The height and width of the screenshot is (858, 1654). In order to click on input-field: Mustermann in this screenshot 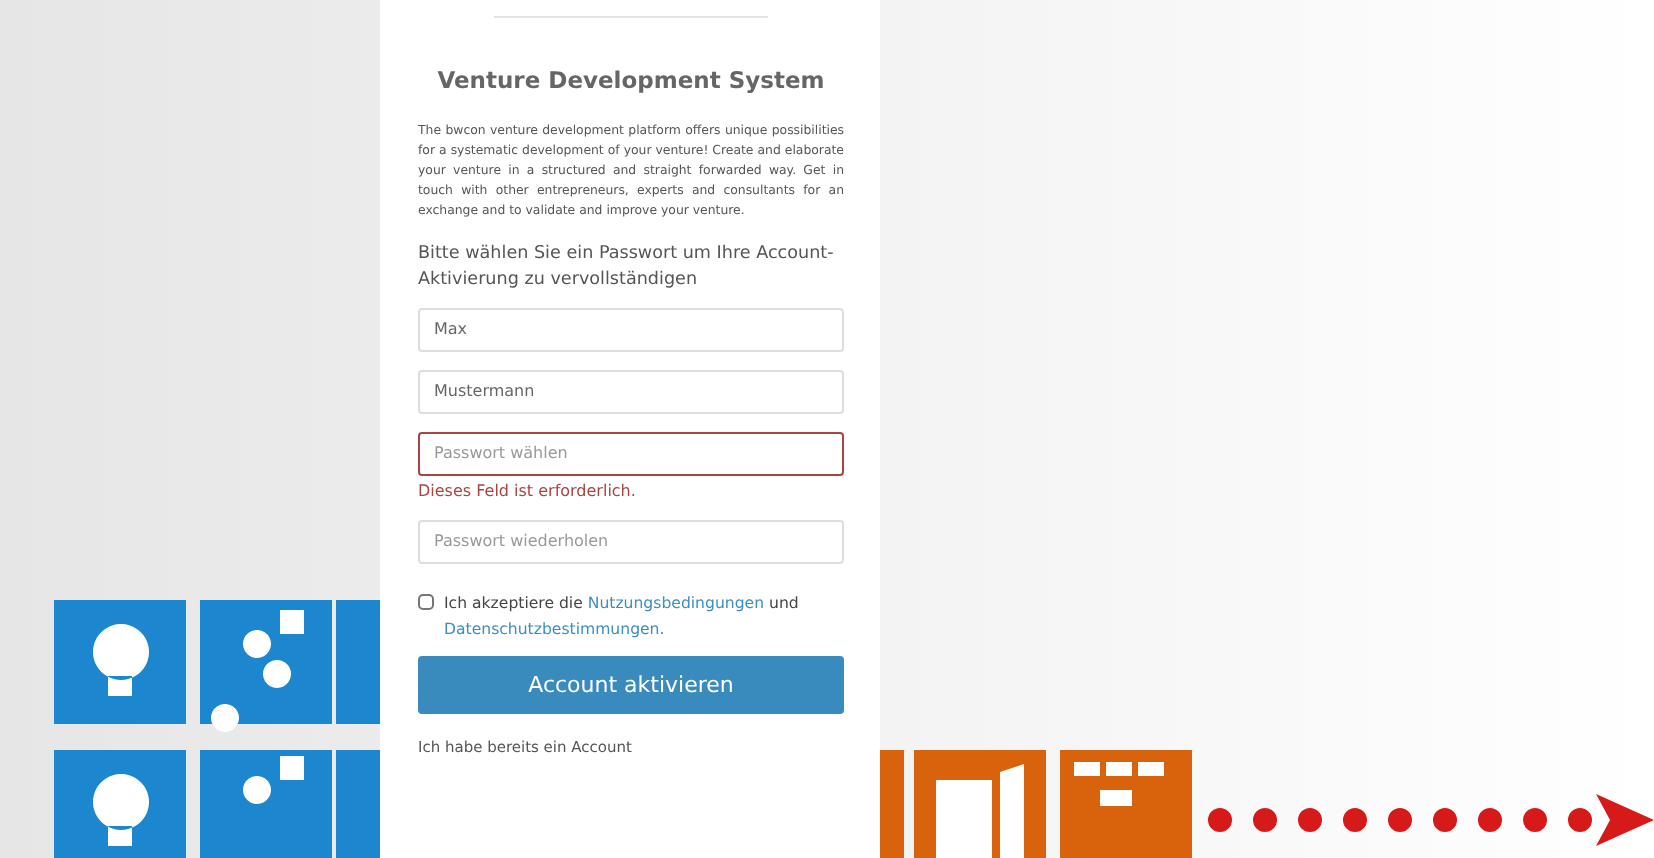, I will do `click(631, 391)`.